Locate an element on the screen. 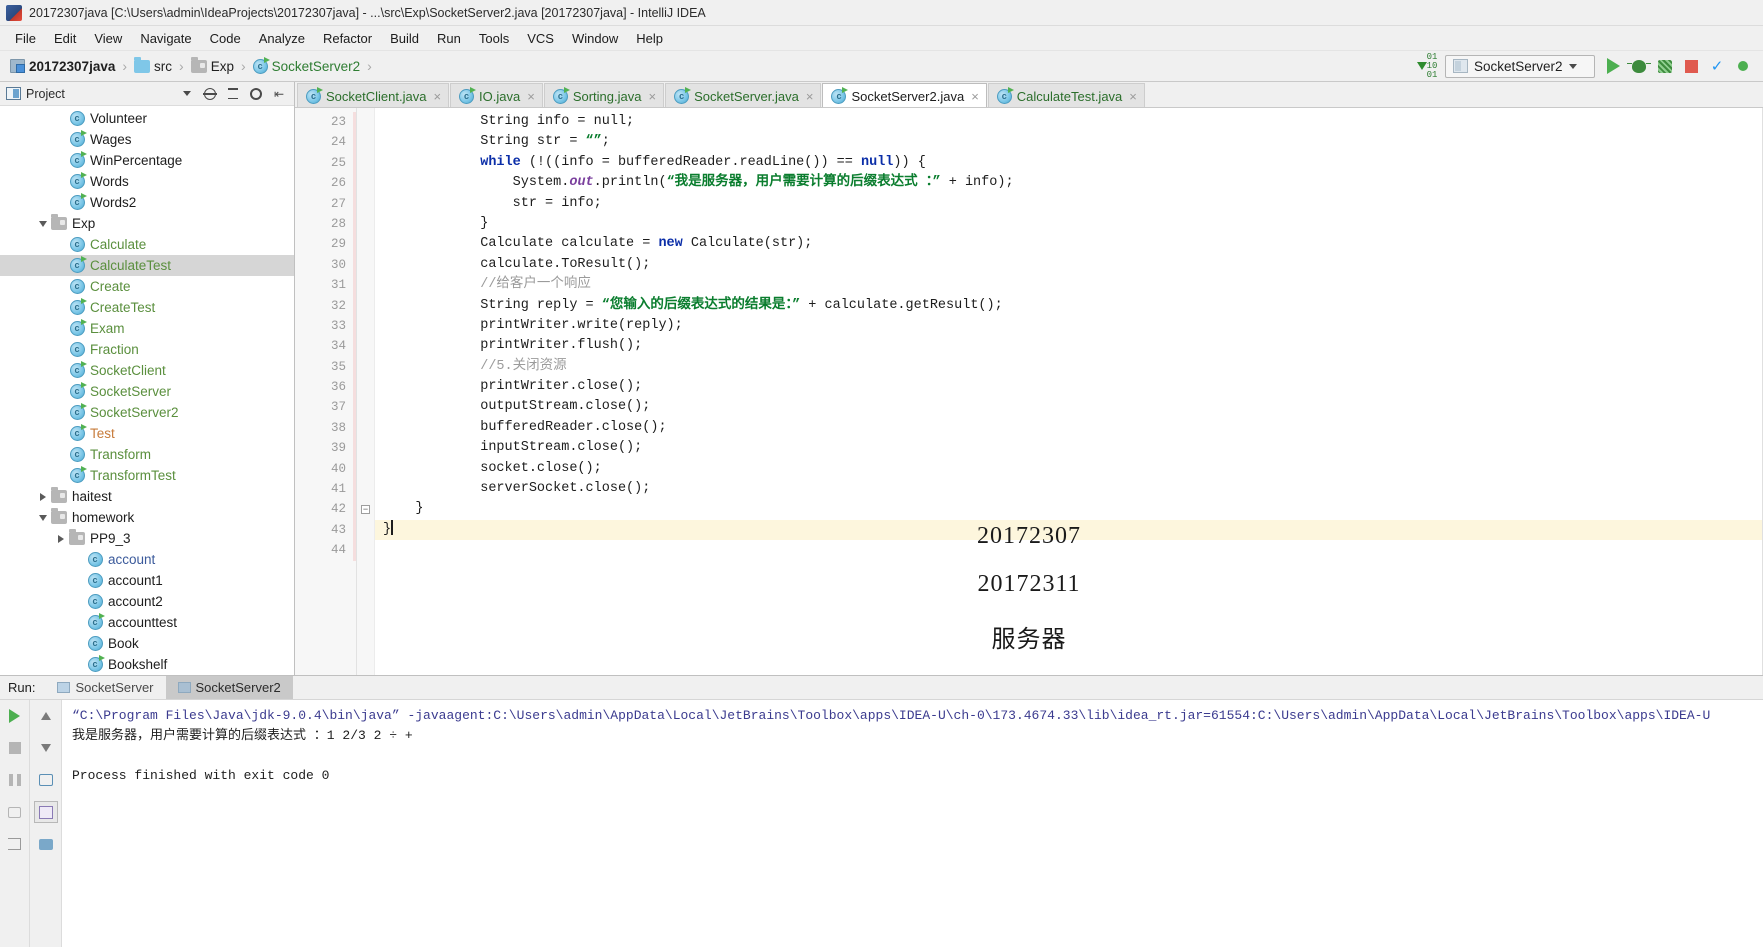  menu-window: Window is located at coordinates (595, 38).